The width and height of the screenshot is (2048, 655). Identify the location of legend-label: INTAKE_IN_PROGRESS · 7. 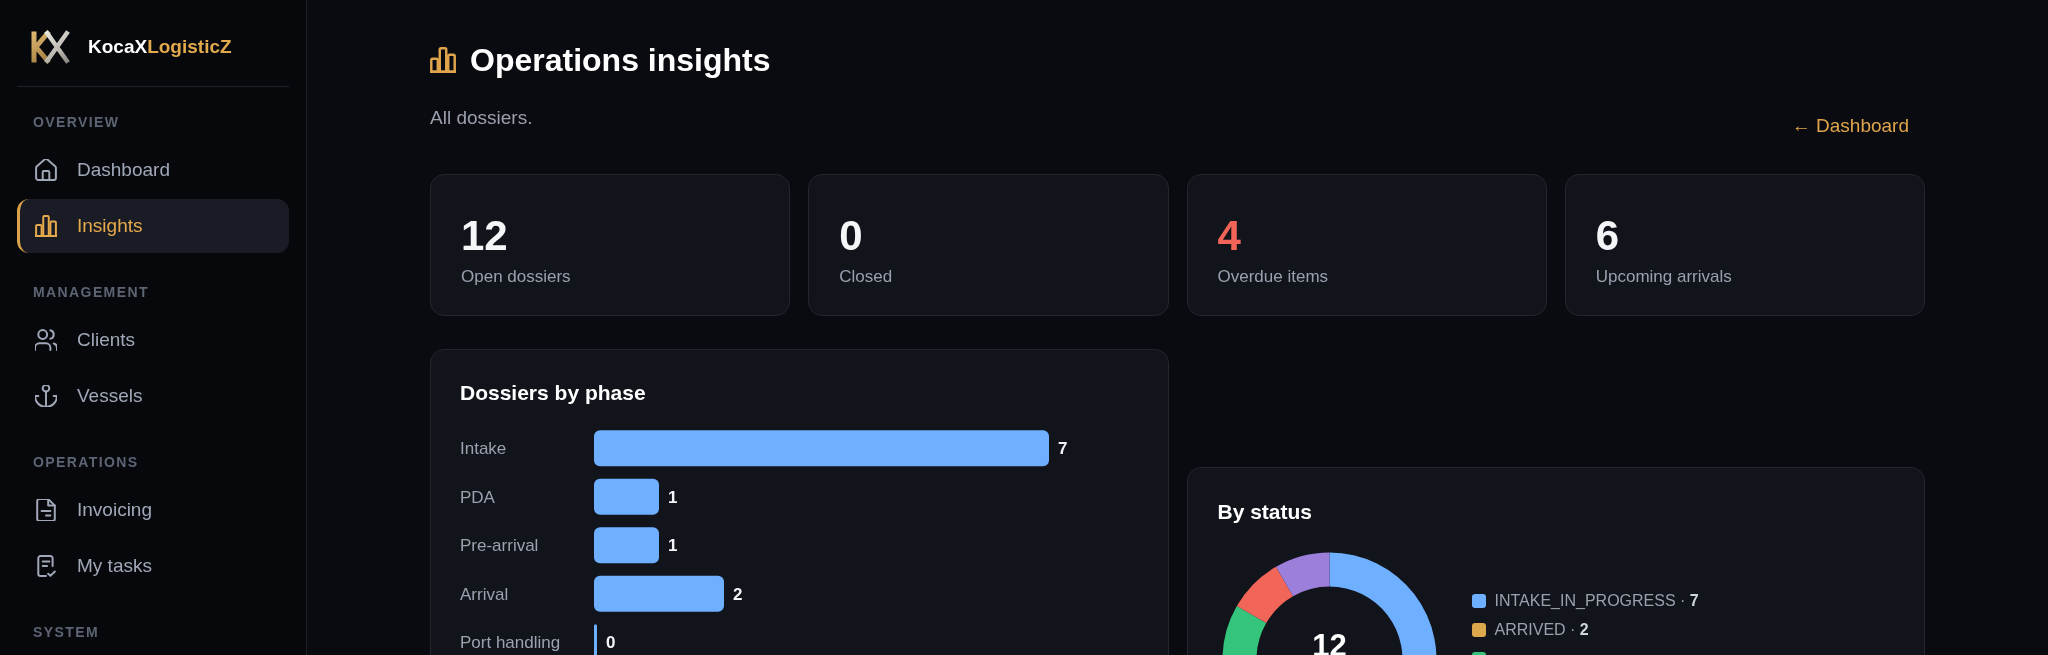
(1596, 601).